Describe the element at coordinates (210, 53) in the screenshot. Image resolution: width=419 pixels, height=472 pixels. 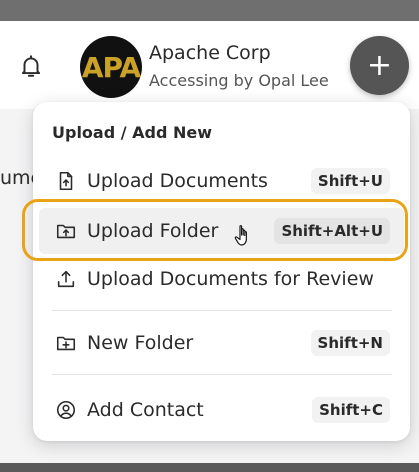
I see `account-name: Apache Corp` at that location.